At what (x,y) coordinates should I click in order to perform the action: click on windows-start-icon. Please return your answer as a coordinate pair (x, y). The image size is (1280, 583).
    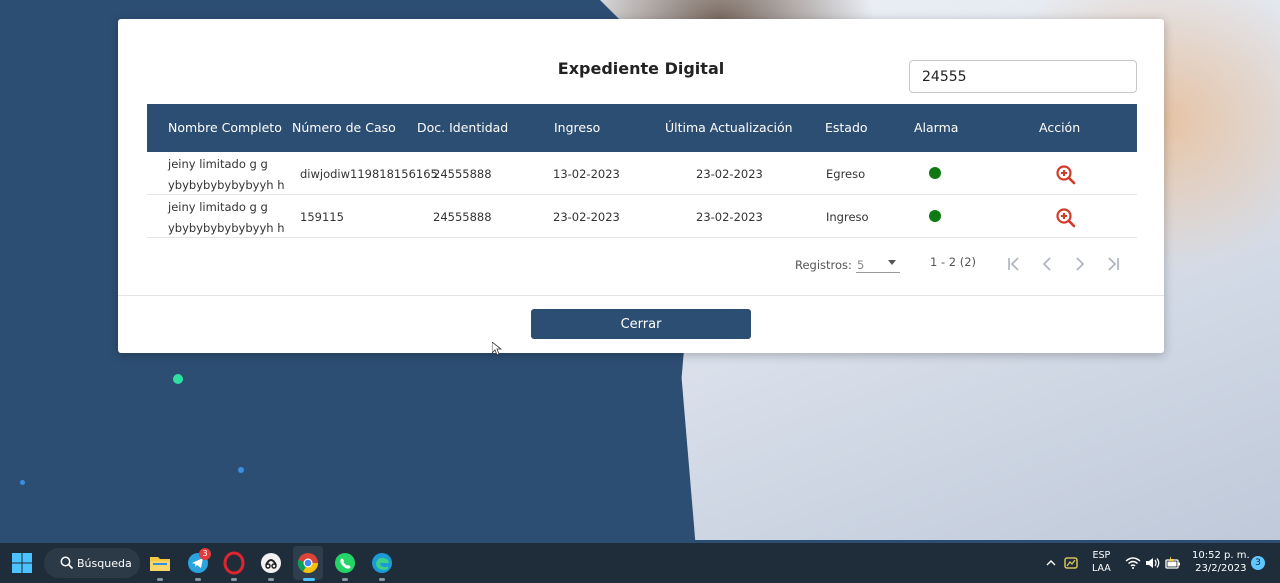
    Looking at the image, I should click on (22, 563).